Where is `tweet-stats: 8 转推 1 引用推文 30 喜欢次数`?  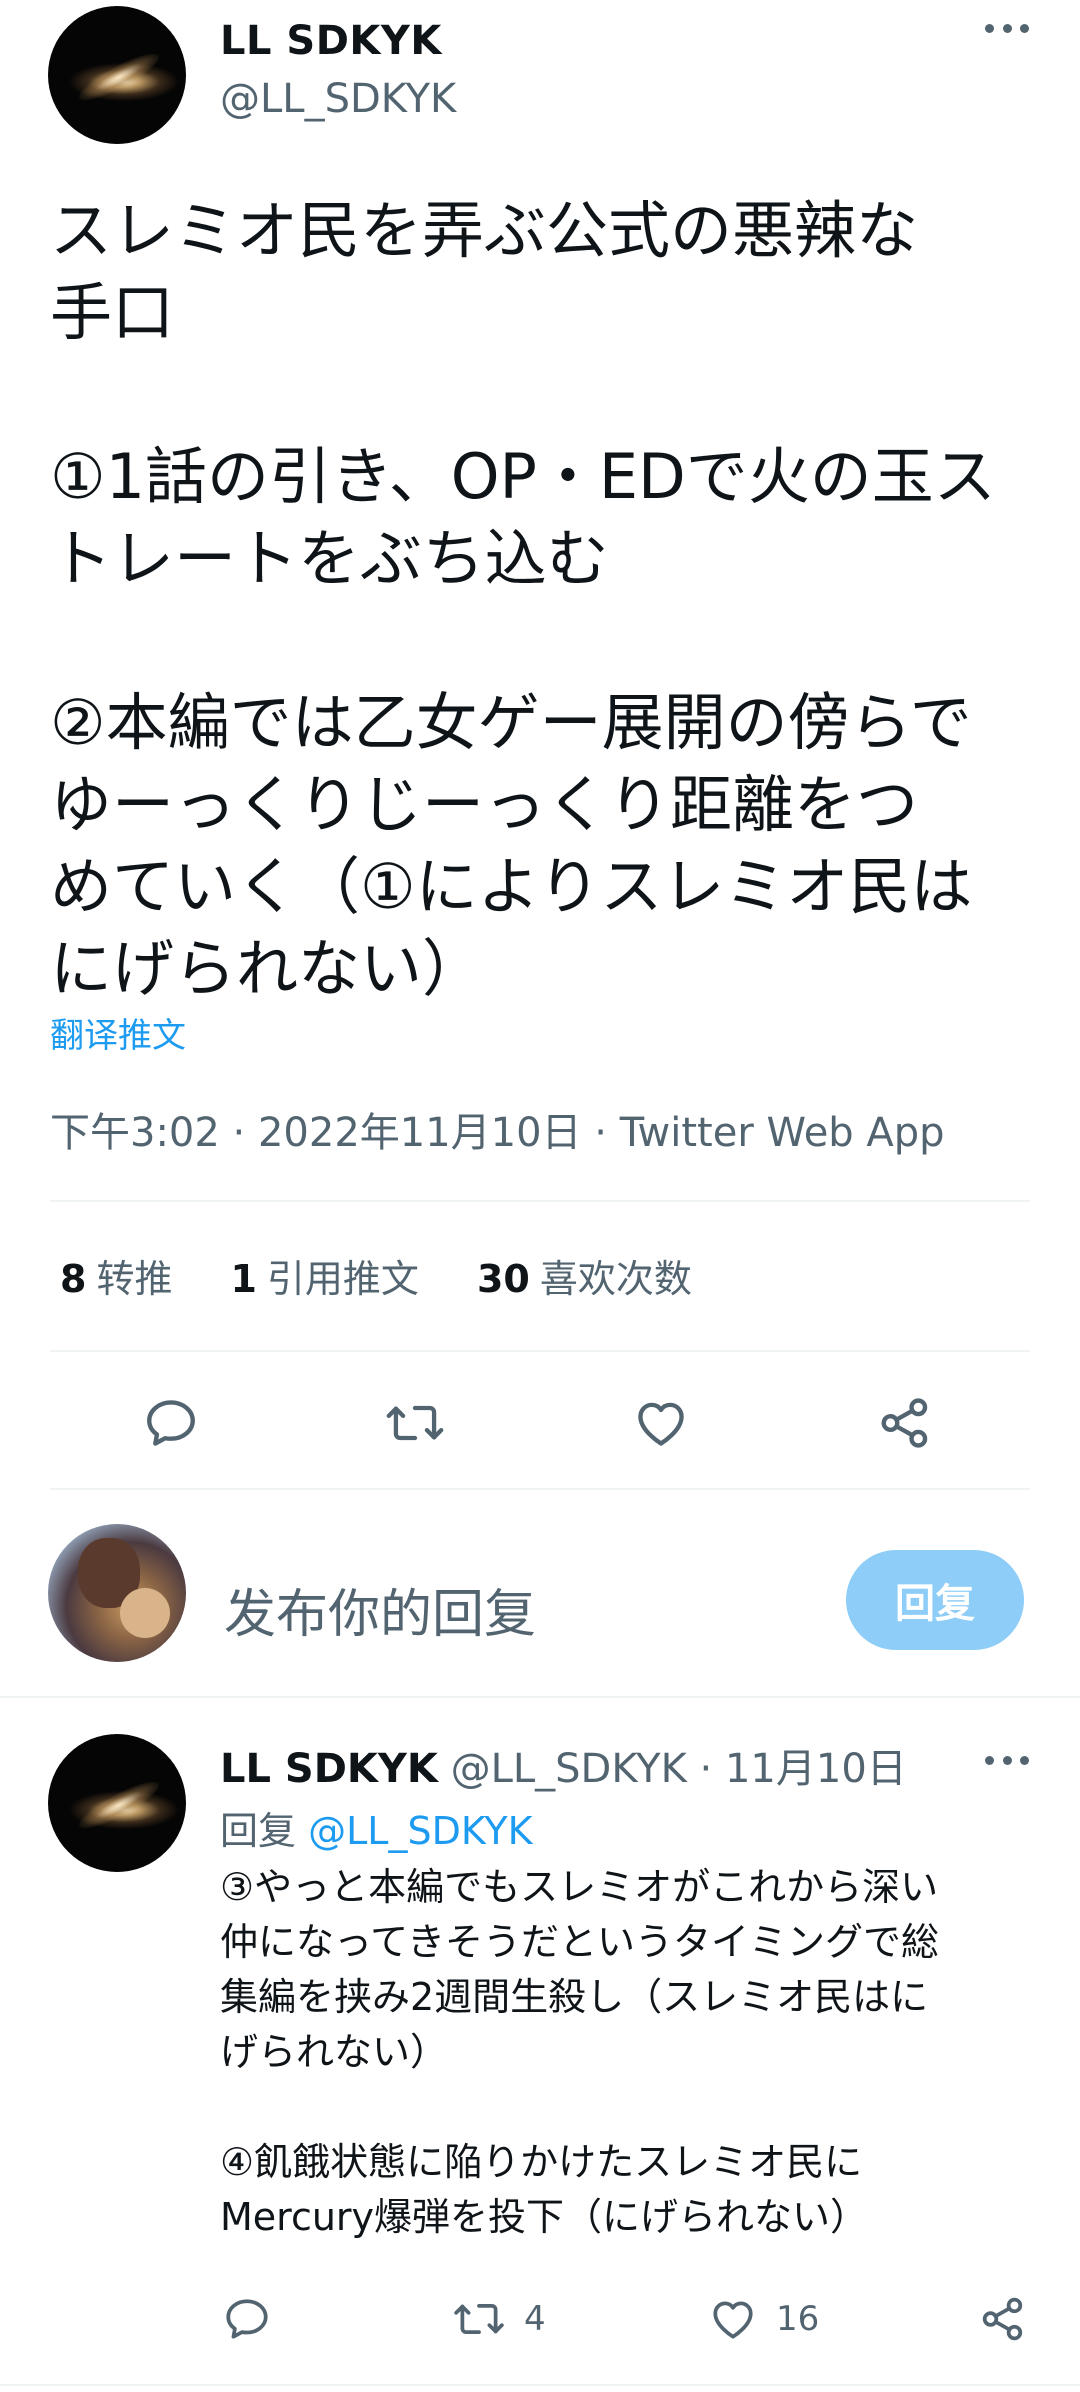
tweet-stats: 8 转推 1 引用推文 30 喜欢次数 is located at coordinates (376, 1275).